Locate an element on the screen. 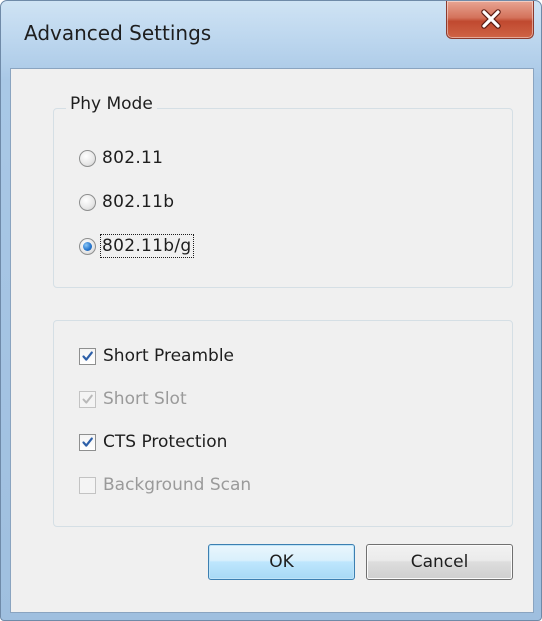  checkbox-label: Background Scan is located at coordinates (177, 485).